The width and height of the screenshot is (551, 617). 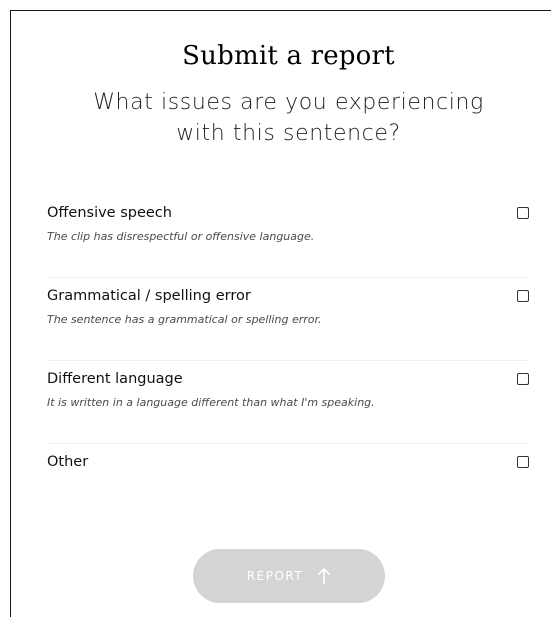 What do you see at coordinates (523, 213) in the screenshot?
I see `offensive-speech-checkbox` at bounding box center [523, 213].